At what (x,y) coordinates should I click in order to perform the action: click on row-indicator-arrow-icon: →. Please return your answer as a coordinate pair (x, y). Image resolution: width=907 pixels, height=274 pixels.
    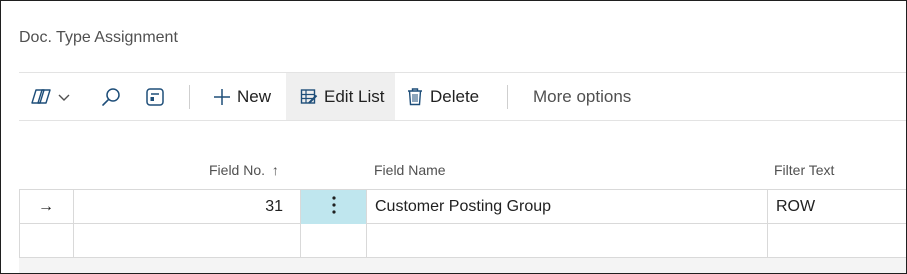
    Looking at the image, I should click on (46, 206).